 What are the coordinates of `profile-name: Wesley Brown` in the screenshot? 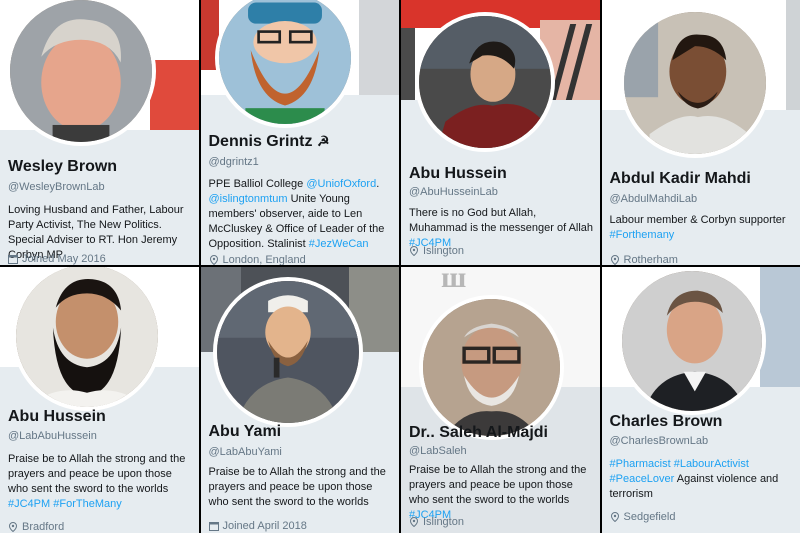 It's located at (63, 166).